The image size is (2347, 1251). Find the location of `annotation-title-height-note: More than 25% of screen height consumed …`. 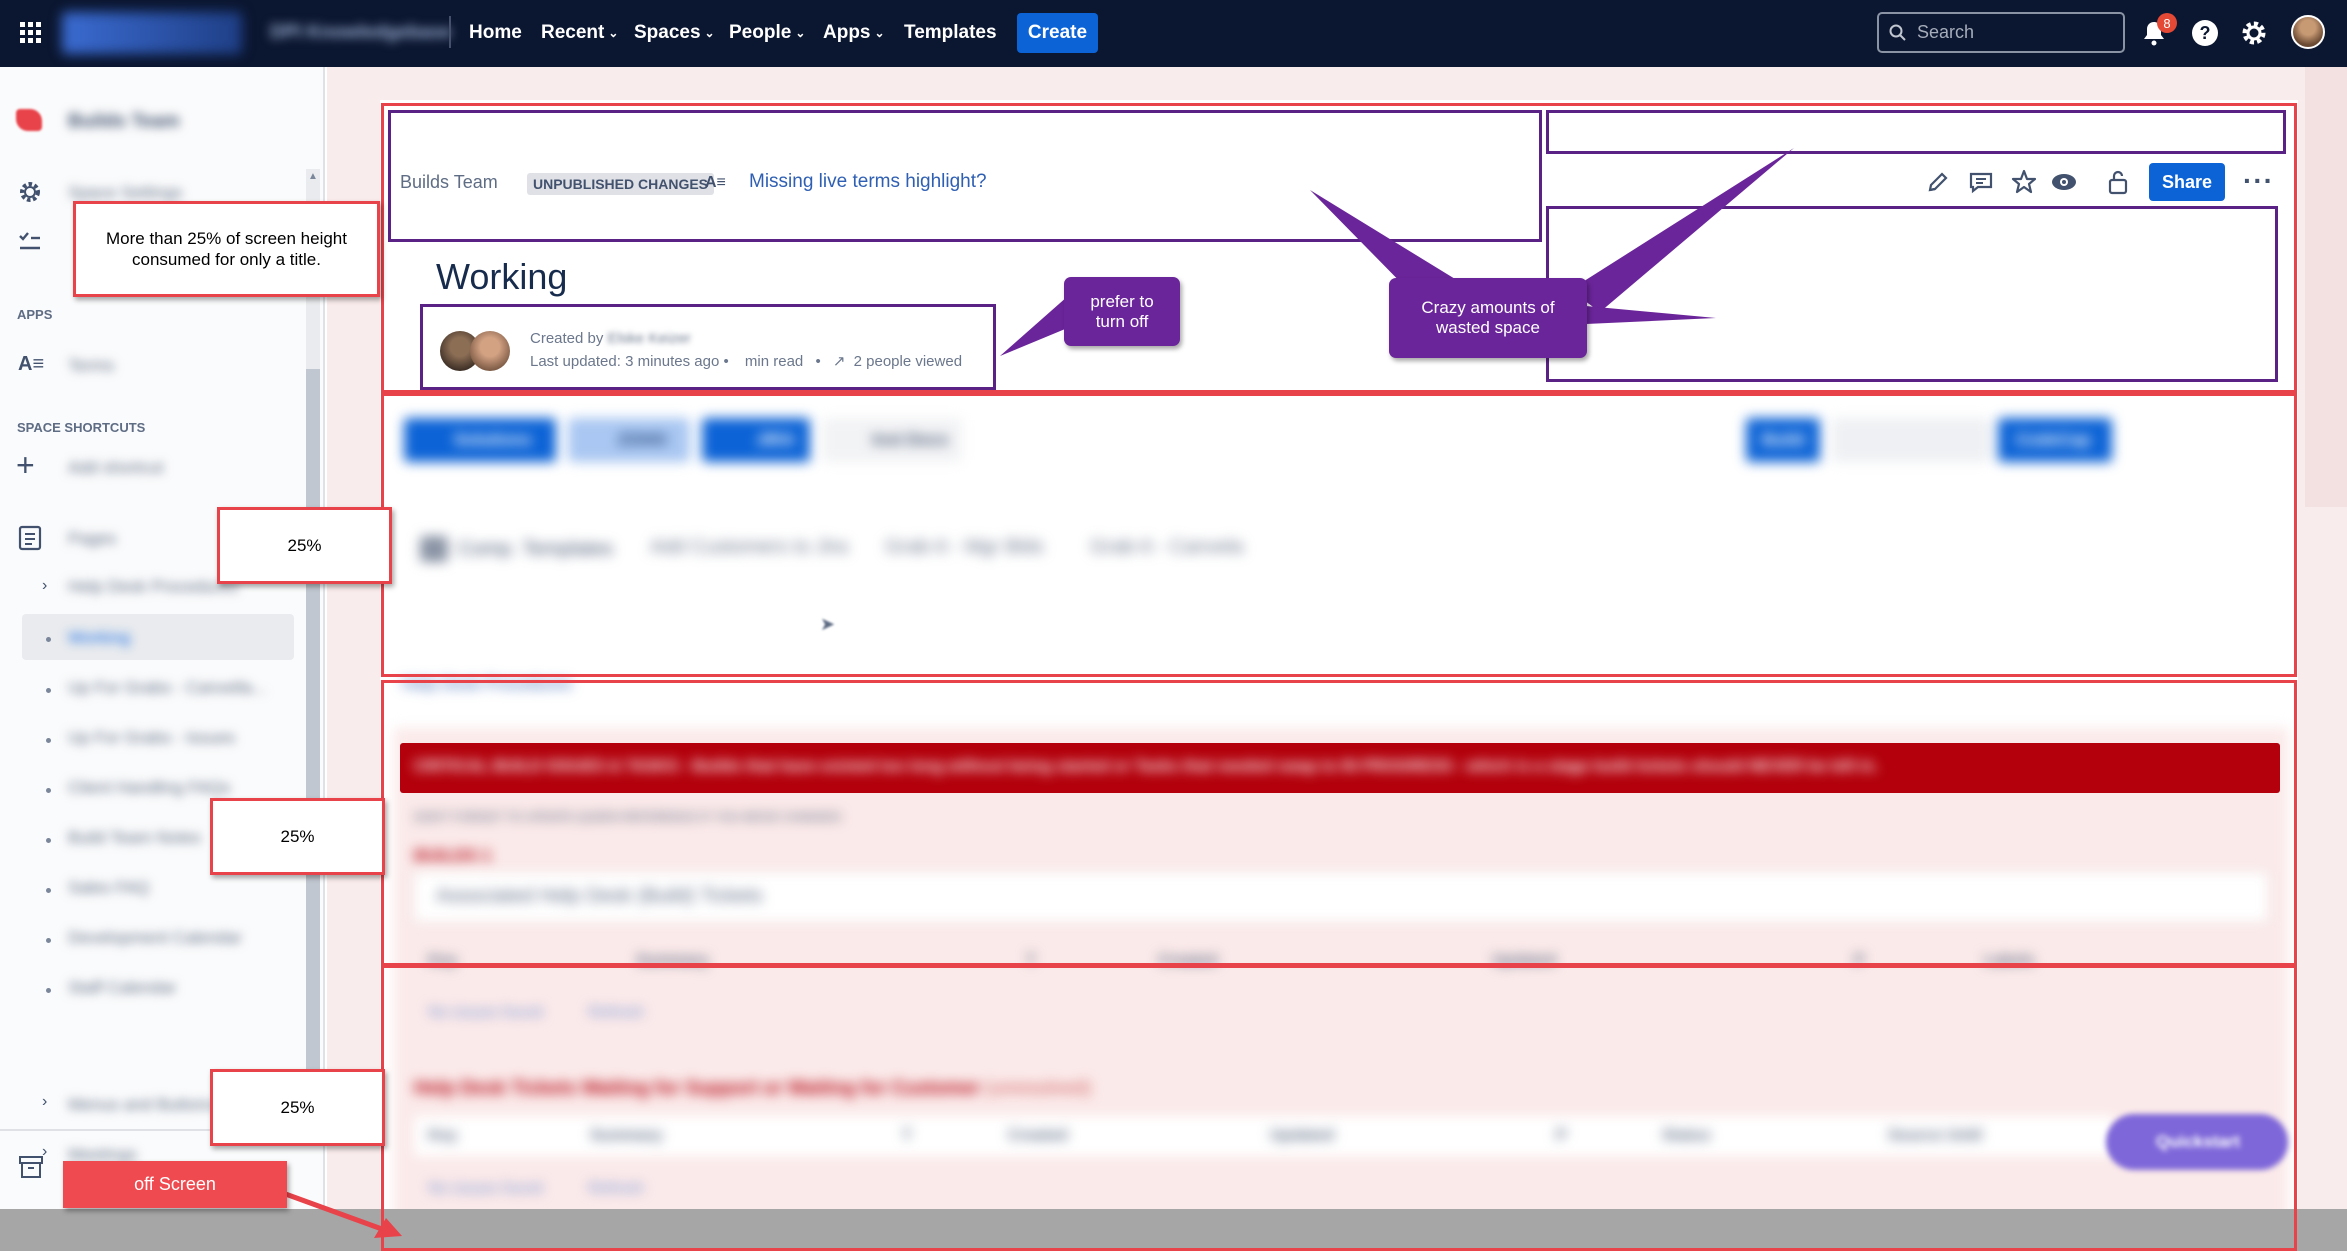

annotation-title-height-note: More than 25% of screen height consumed … is located at coordinates (226, 249).